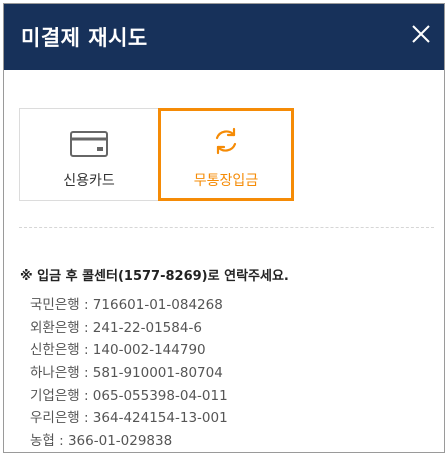  I want to click on bank-account-item: 우리은행 : 364-424154-13-001, so click(129, 418).